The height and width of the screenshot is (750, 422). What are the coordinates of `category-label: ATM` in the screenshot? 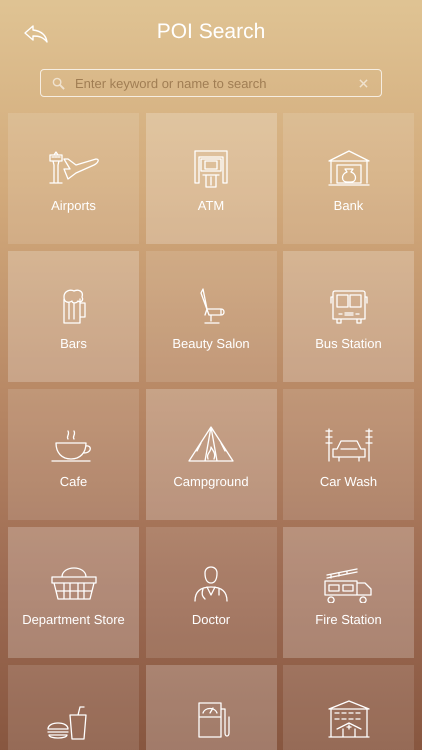 It's located at (211, 205).